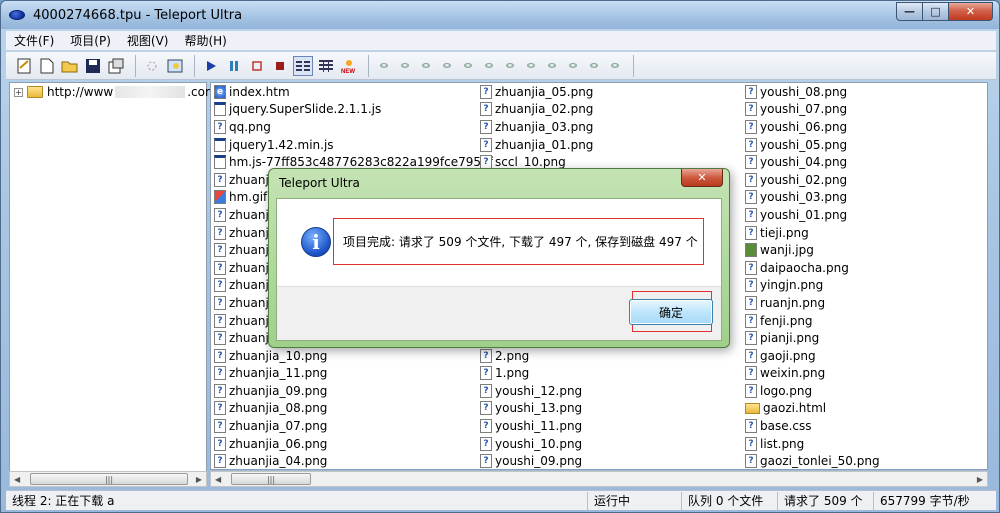 The image size is (1000, 513). What do you see at coordinates (148, 40) in the screenshot?
I see `menu-view: 视图(V)` at bounding box center [148, 40].